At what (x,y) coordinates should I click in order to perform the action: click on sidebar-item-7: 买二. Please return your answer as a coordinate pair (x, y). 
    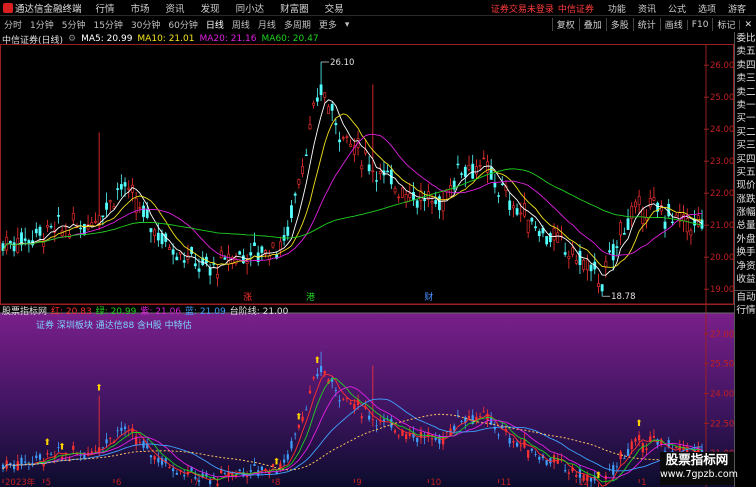
    Looking at the image, I should click on (745, 132).